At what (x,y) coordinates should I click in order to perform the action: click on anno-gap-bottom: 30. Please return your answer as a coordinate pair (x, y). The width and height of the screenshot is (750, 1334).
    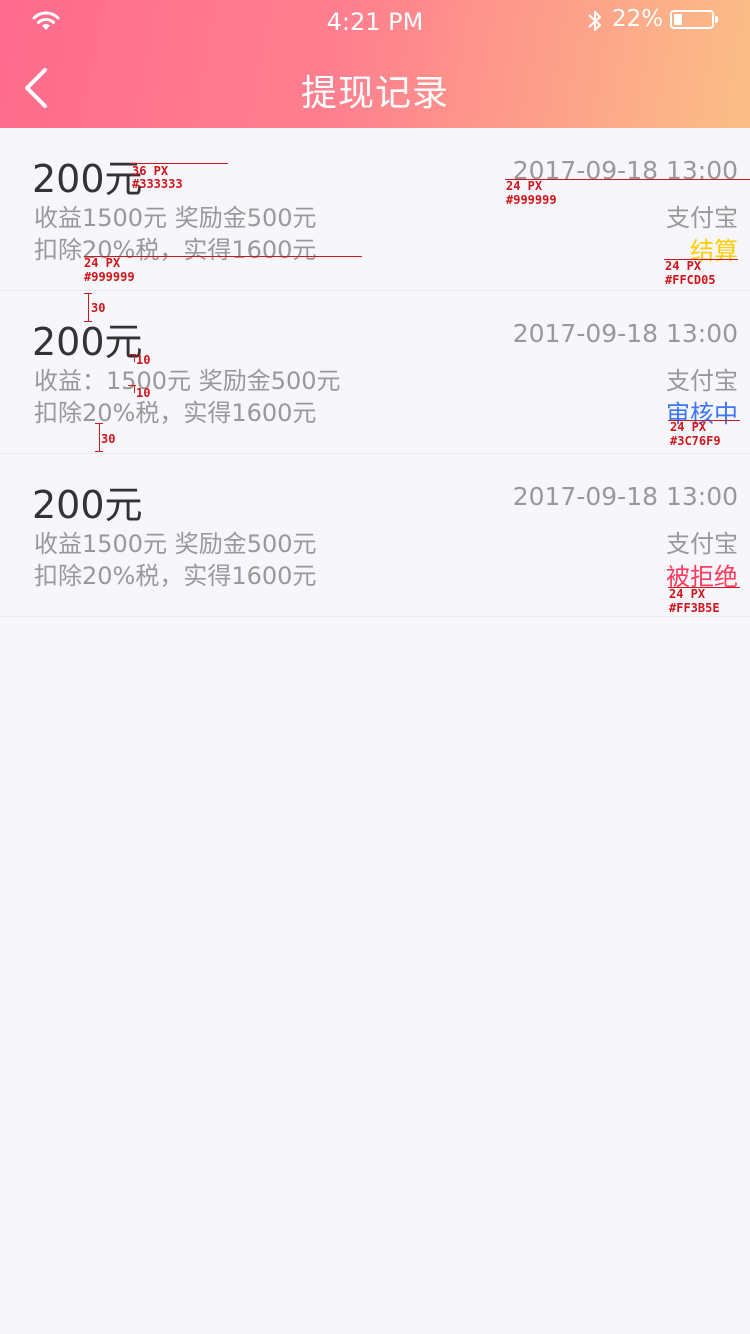
    Looking at the image, I should click on (108, 439).